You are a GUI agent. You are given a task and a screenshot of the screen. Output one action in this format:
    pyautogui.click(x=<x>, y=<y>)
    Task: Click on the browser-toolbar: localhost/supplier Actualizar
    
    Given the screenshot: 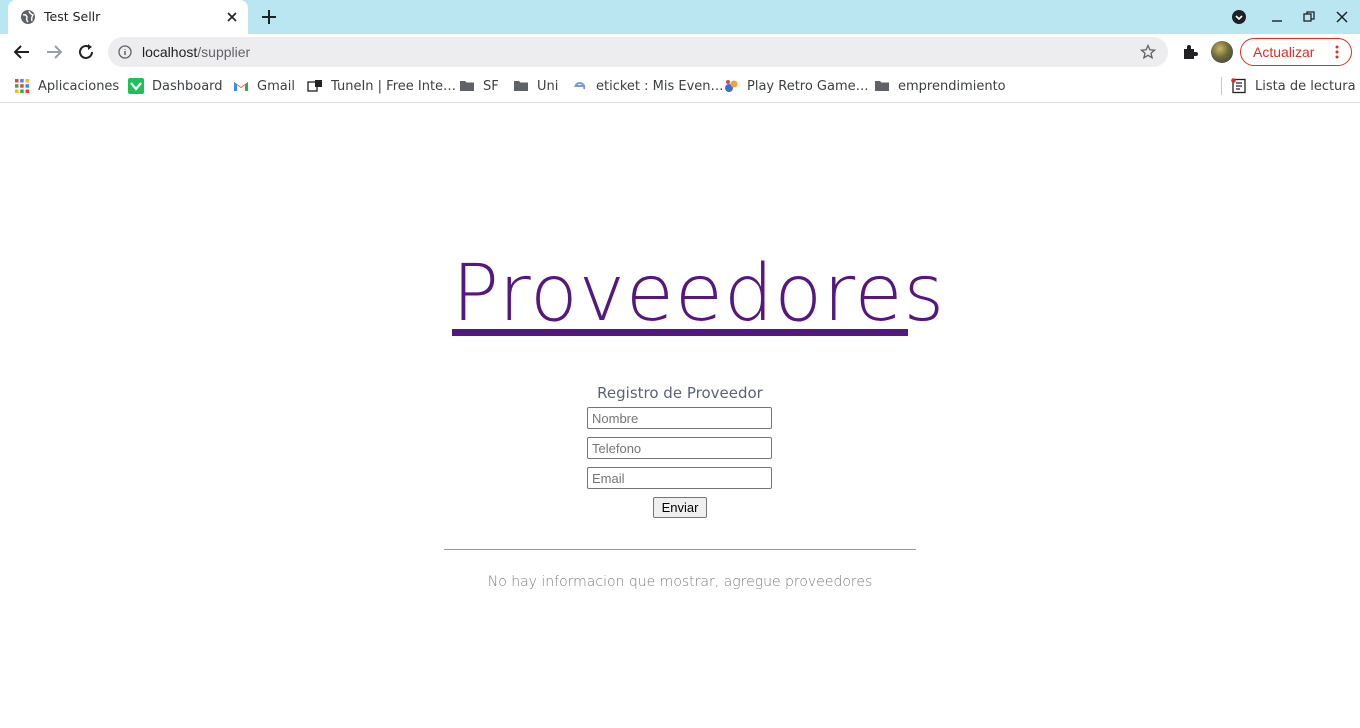 What is the action you would take?
    pyautogui.click(x=680, y=52)
    